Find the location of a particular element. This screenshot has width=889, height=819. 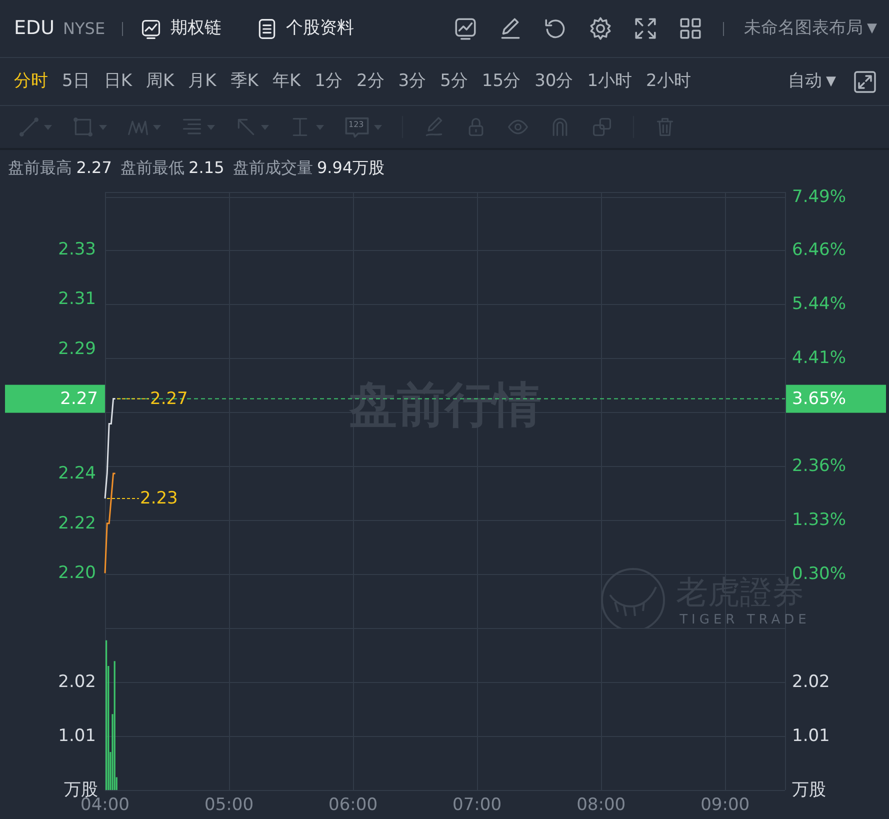

chart-button is located at coordinates (465, 28).